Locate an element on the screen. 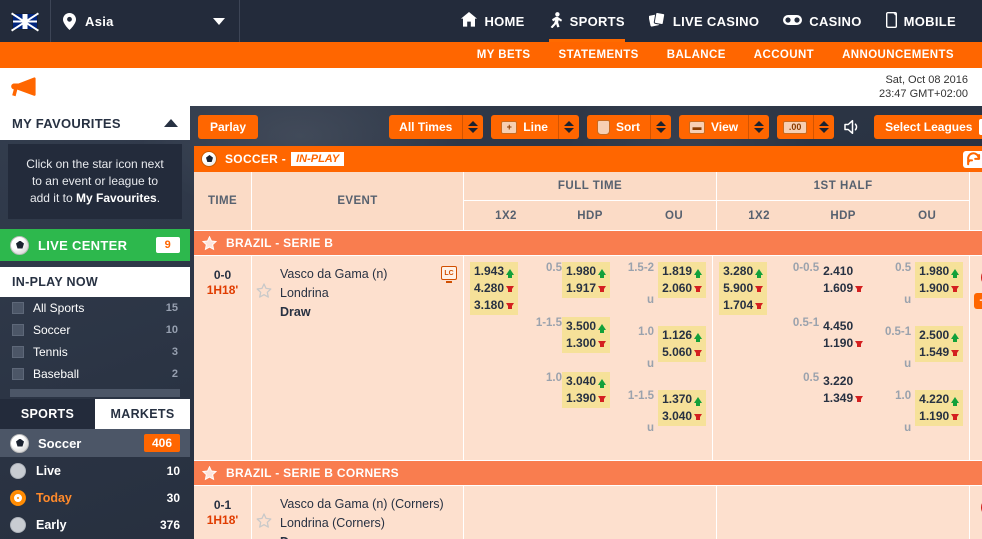  chevron-down-icon is located at coordinates (219, 21).